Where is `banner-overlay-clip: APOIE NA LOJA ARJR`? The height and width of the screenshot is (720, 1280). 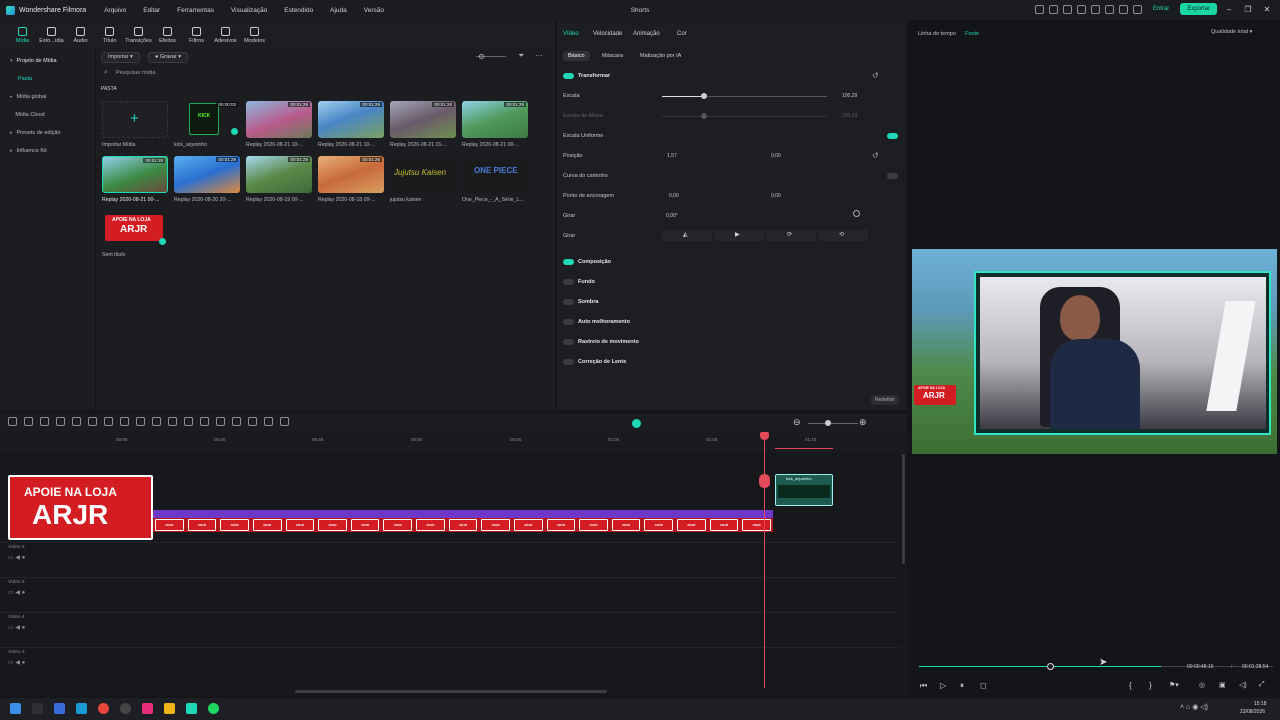 banner-overlay-clip: APOIE NA LOJA ARJR is located at coordinates (80, 507).